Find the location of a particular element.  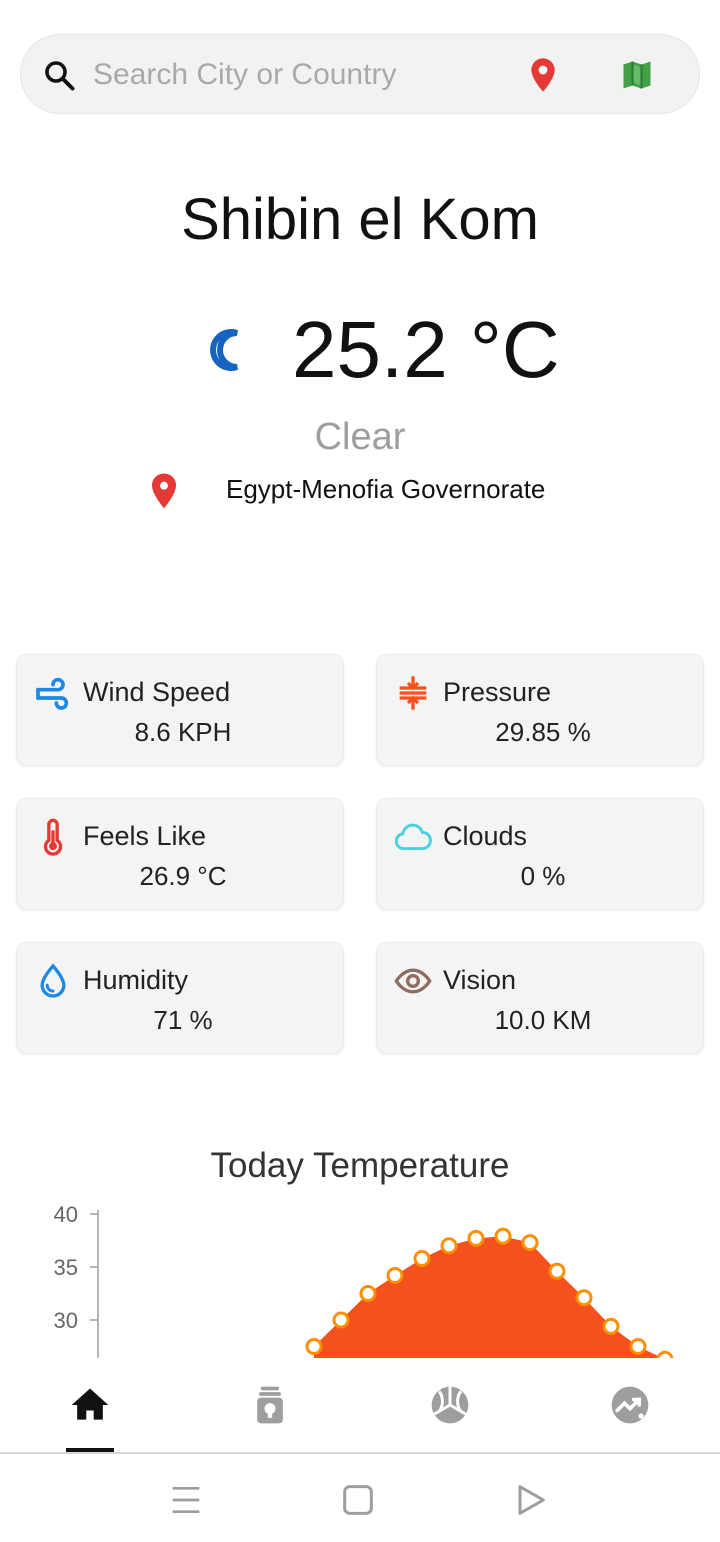

nav-sports is located at coordinates (450, 1405).